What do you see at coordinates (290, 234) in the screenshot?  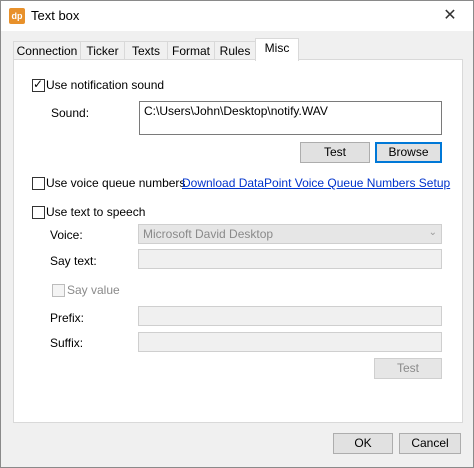 I see `voice-select: Microsoft David Desktop ⌄` at bounding box center [290, 234].